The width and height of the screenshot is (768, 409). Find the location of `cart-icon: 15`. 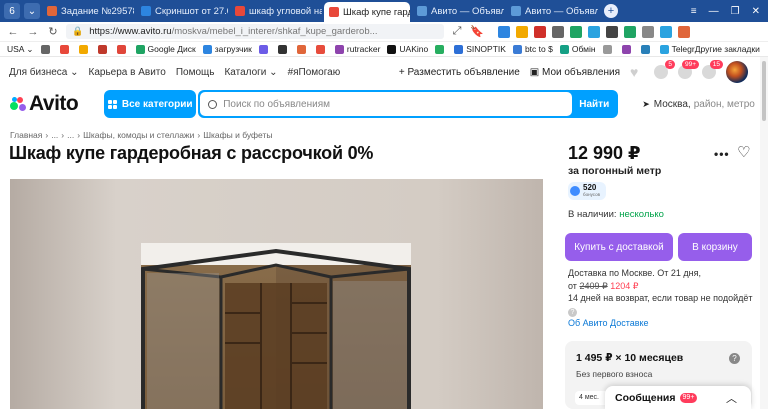

cart-icon: 15 is located at coordinates (712, 69).